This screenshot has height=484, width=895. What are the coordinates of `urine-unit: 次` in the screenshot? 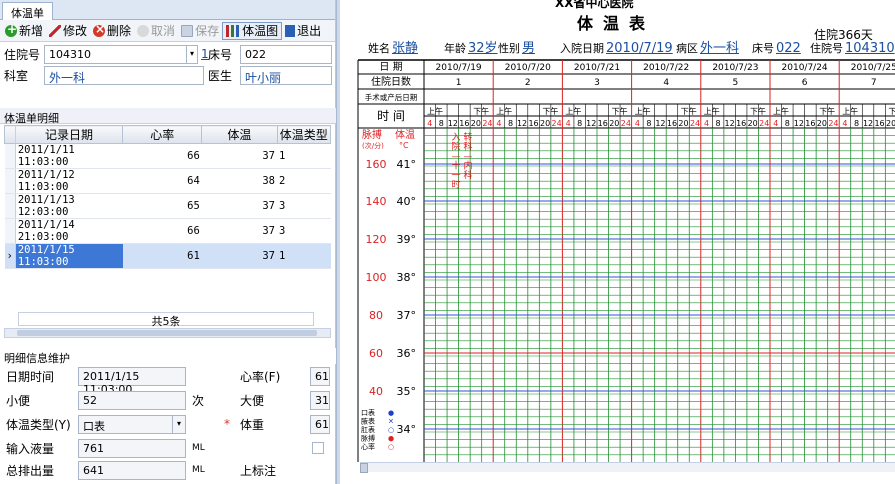 It's located at (198, 400).